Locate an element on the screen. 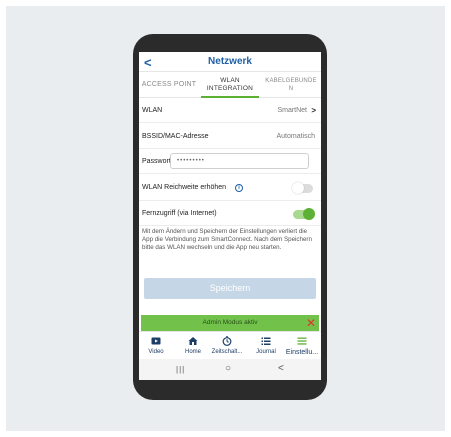 This screenshot has height=437, width=451. range-label: WLAN Reichweite erhöhen is located at coordinates (184, 187).